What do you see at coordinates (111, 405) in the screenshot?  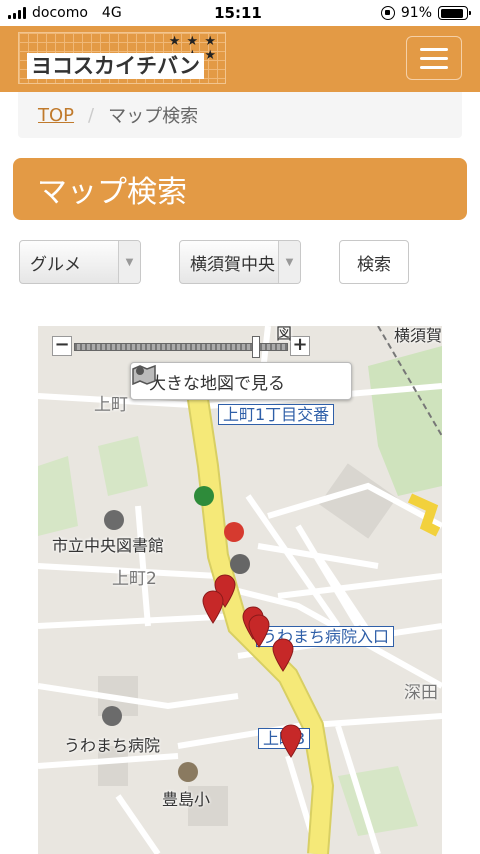 I see `map-label-kamimachi: 上町` at bounding box center [111, 405].